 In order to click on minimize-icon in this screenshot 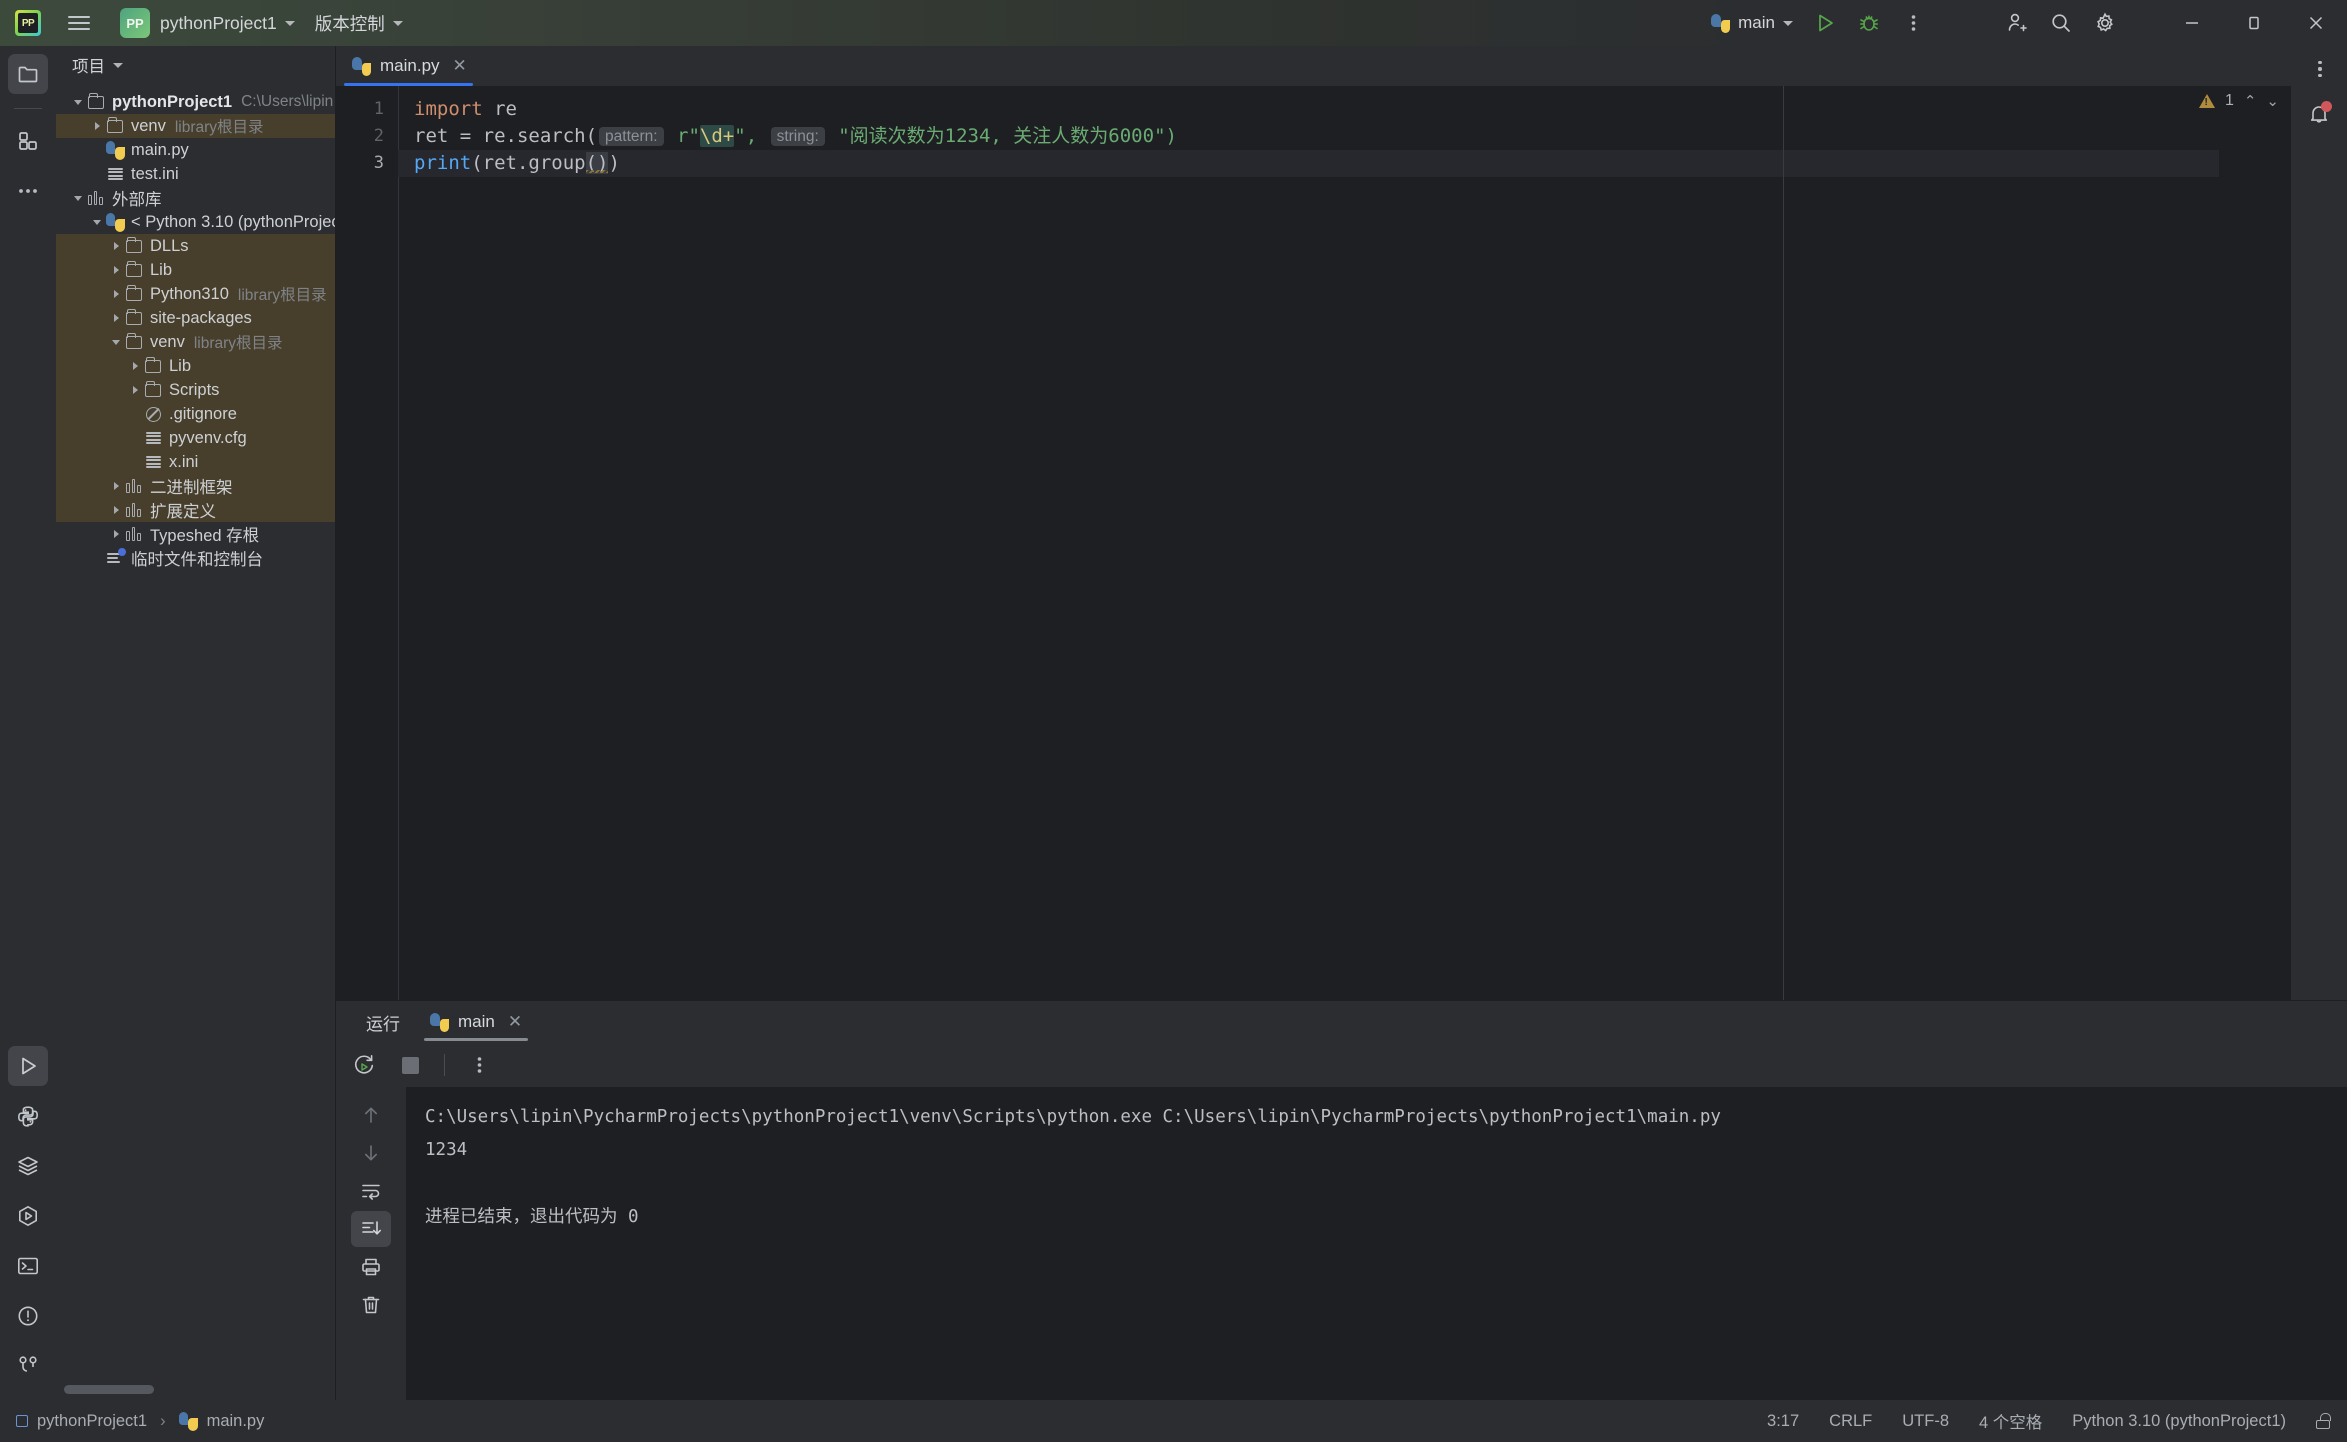, I will do `click(2192, 23)`.